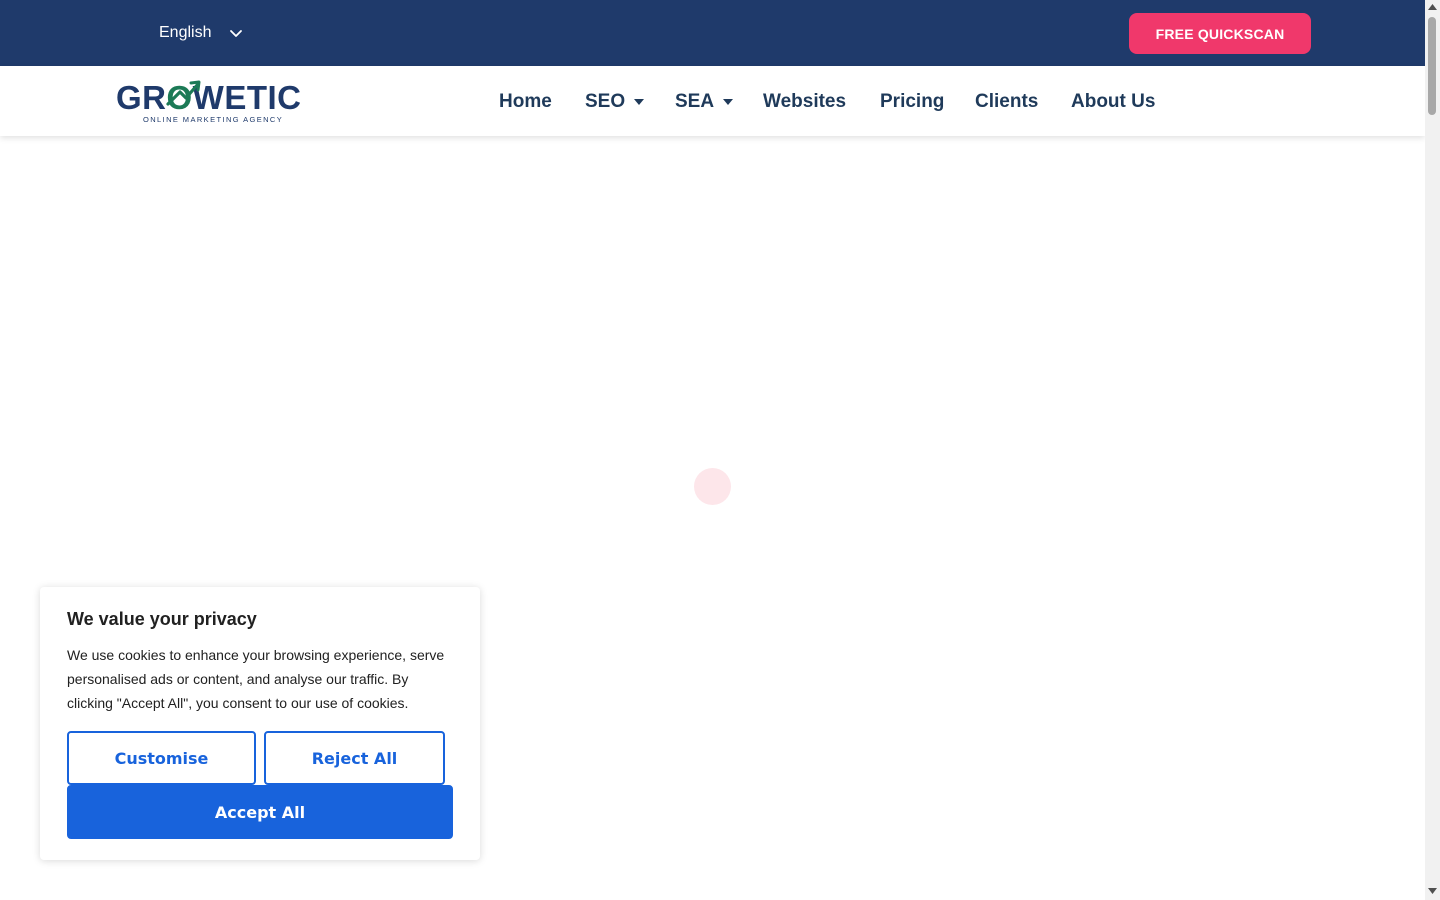  Describe the element at coordinates (236, 33) in the screenshot. I see `chevron-down-icon` at that location.